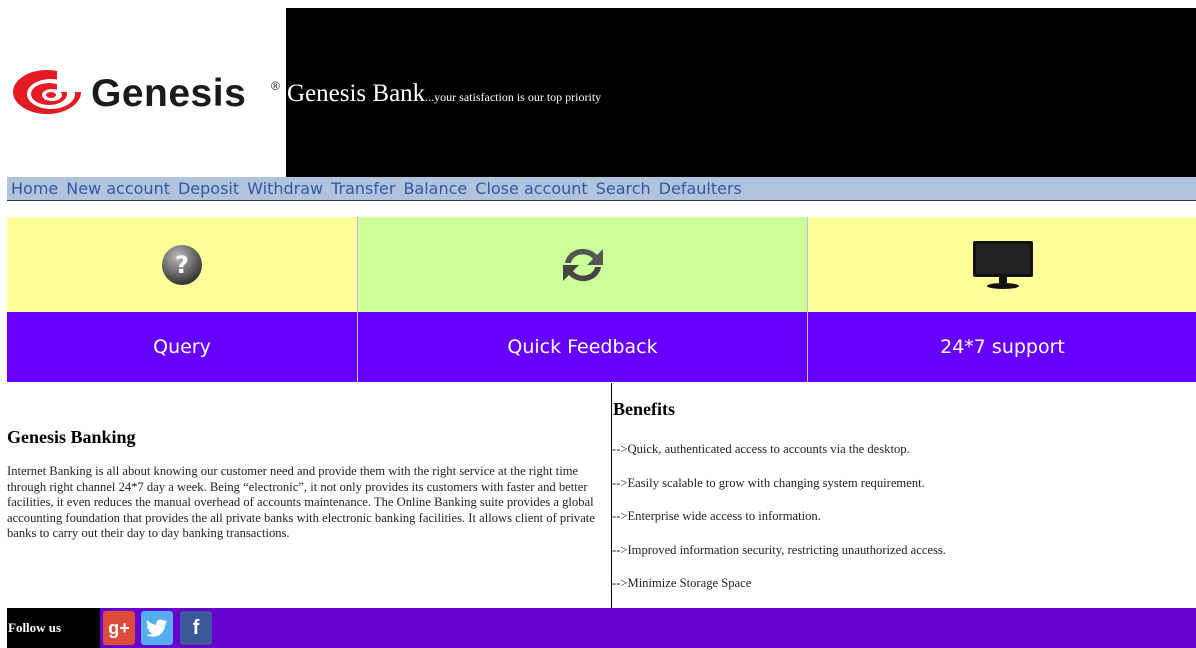  I want to click on follow-us-label: Follow us, so click(53, 628).